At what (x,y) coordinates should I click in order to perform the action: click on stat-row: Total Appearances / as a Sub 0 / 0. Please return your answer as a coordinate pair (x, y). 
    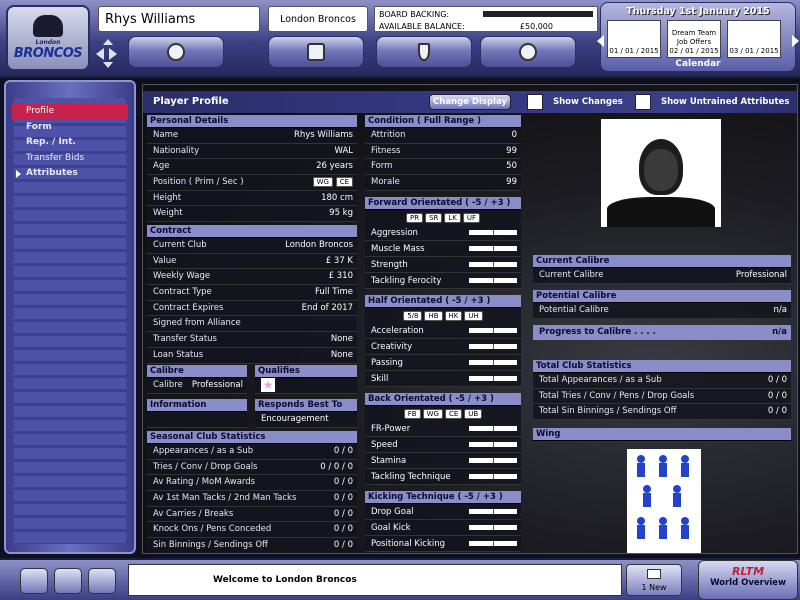
    Looking at the image, I should click on (662, 381).